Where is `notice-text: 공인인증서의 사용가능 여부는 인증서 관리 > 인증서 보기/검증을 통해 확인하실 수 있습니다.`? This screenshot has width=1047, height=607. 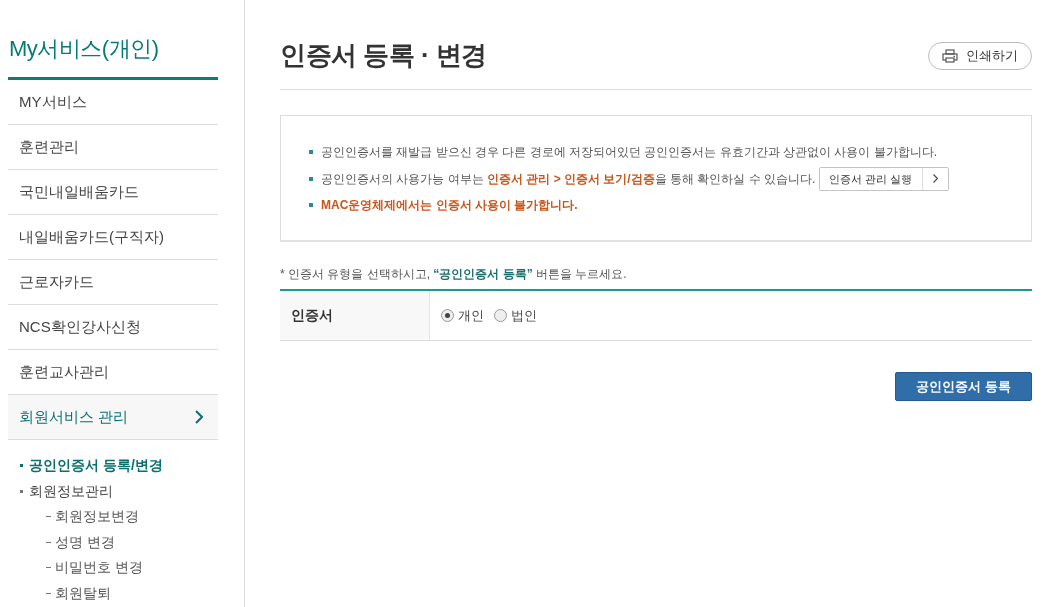
notice-text: 공인인증서의 사용가능 여부는 인증서 관리 > 인증서 보기/검증을 통해 확인하실 수 있습니다. is located at coordinates (568, 179).